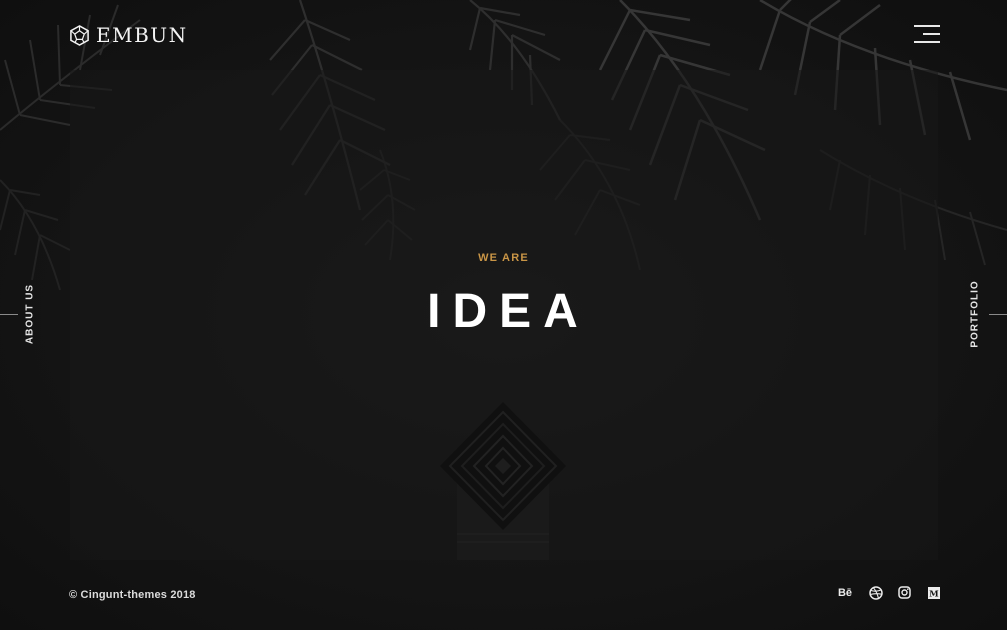  What do you see at coordinates (508, 311) in the screenshot?
I see `hero-title: IDEA` at bounding box center [508, 311].